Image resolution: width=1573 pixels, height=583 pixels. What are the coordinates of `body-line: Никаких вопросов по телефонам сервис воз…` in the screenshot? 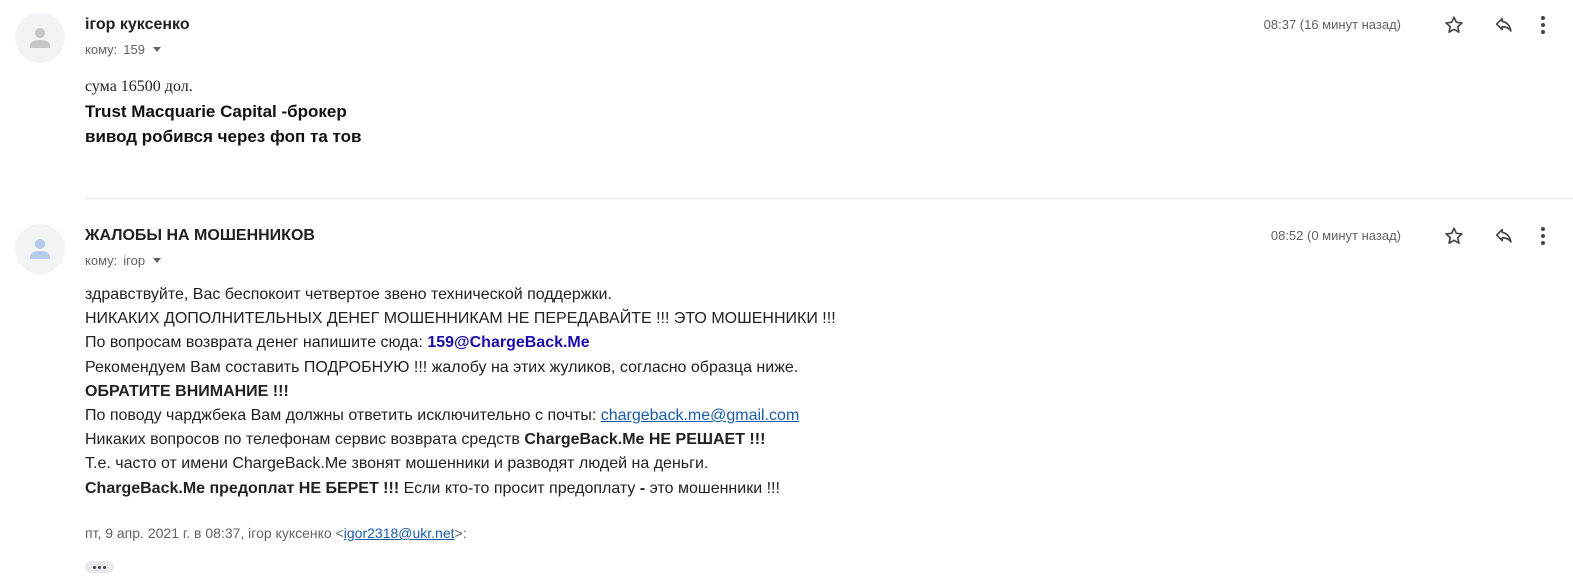 It's located at (460, 440).